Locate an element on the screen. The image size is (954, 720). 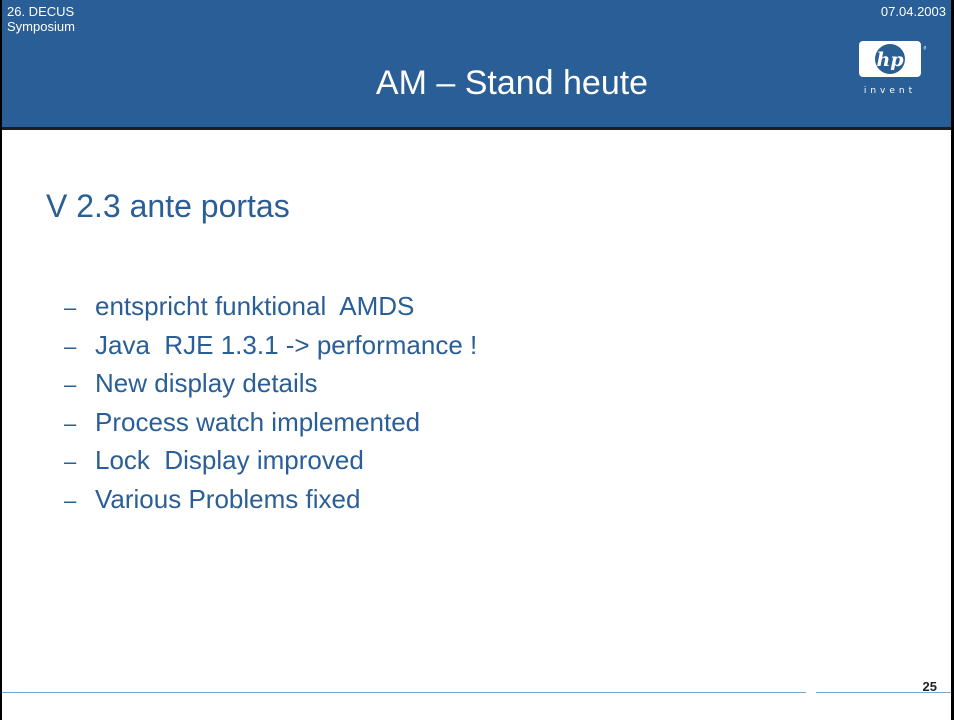
bullet-text: Lock Display improved is located at coordinates (229, 460).